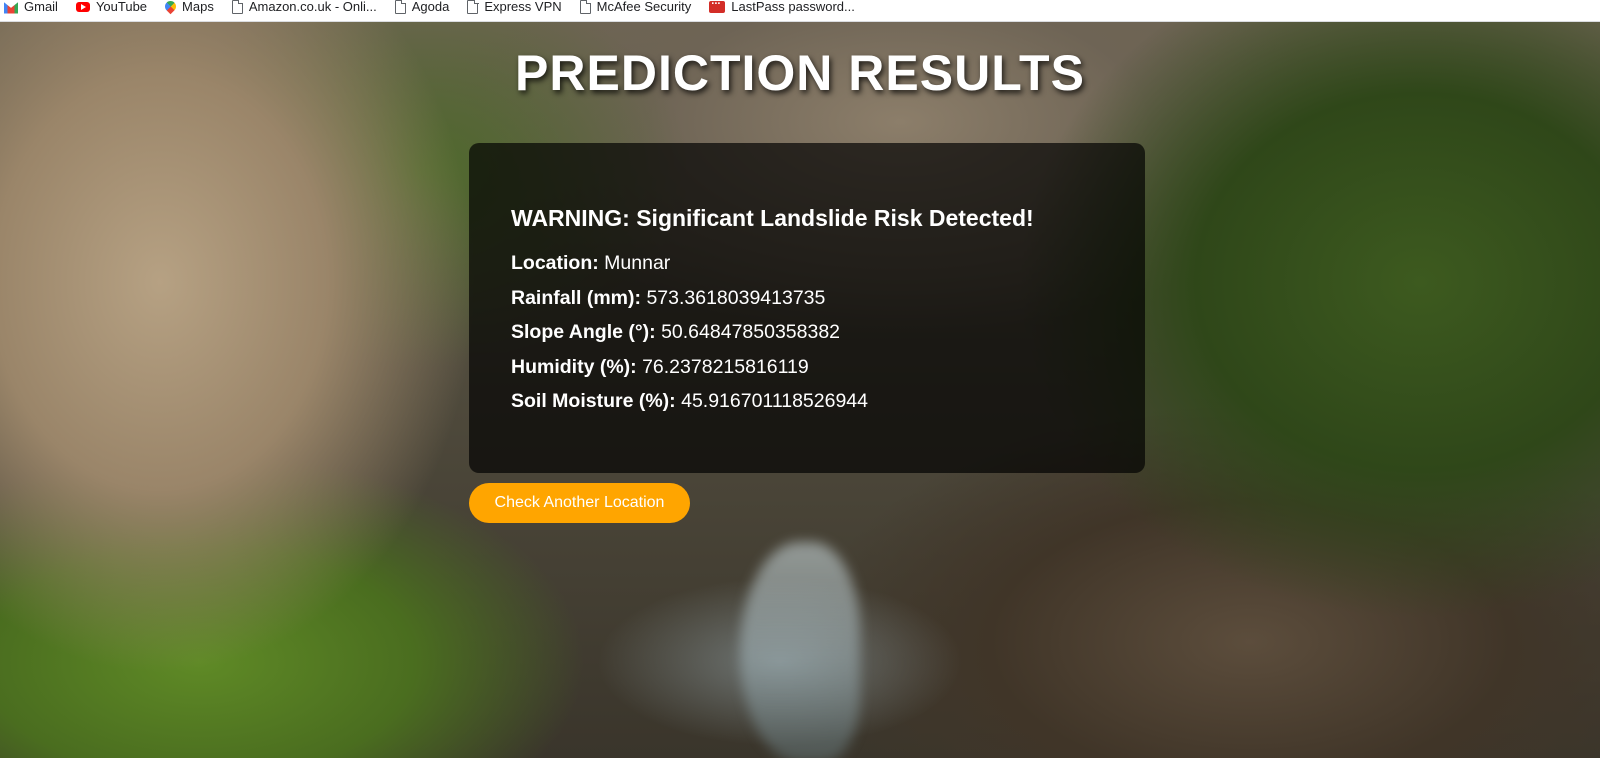 The width and height of the screenshot is (1600, 758). Describe the element at coordinates (800, 73) in the screenshot. I see `page-title: PREDICTION RESULTS` at that location.